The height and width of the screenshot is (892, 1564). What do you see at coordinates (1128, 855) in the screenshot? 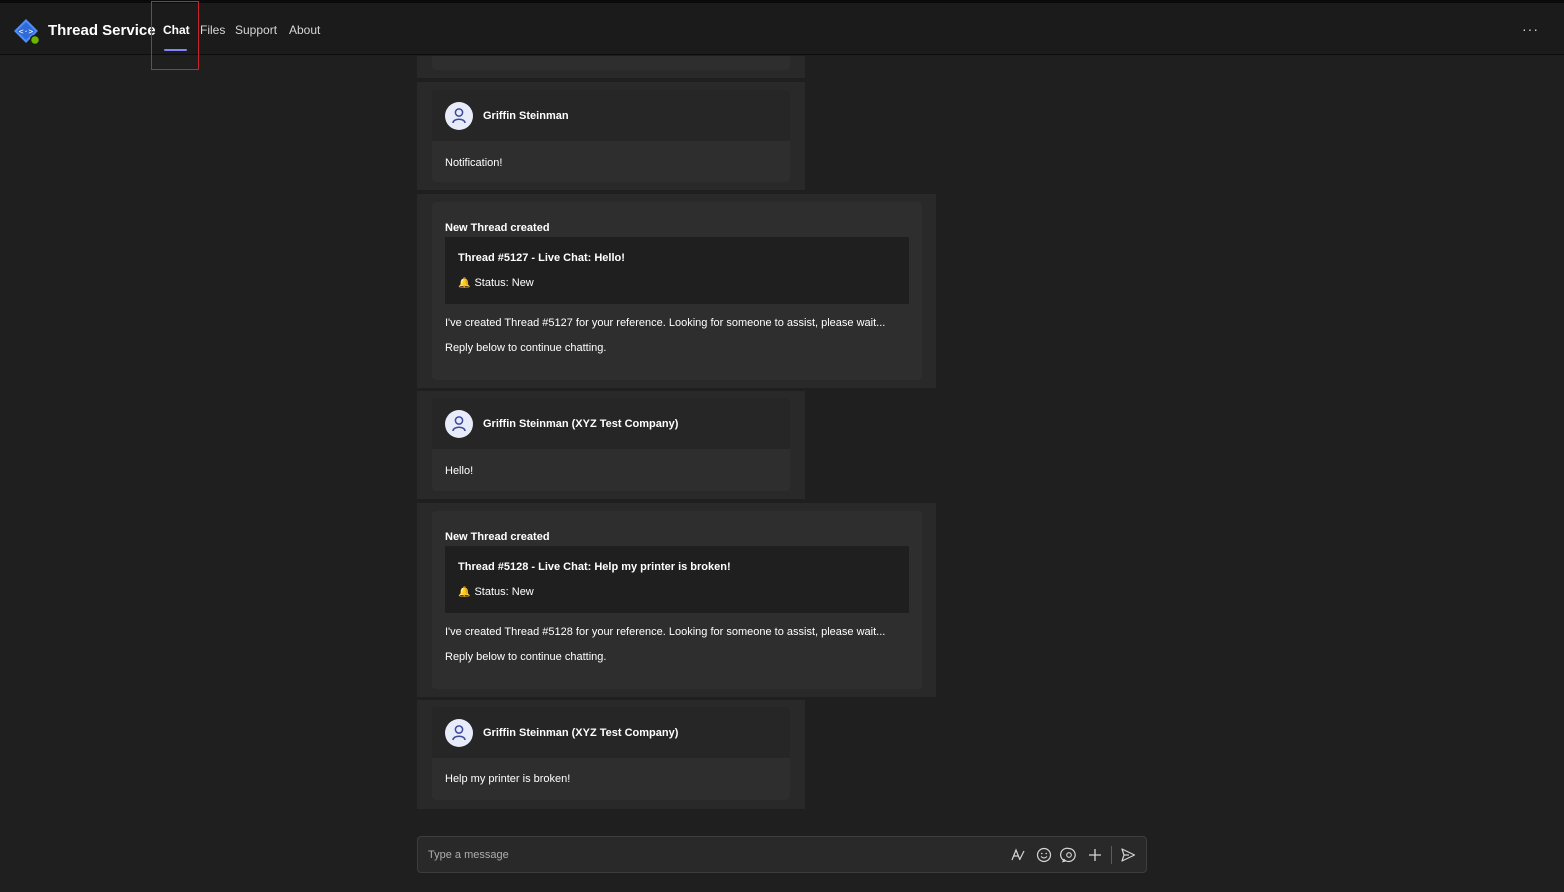
I see `send-icon` at bounding box center [1128, 855].